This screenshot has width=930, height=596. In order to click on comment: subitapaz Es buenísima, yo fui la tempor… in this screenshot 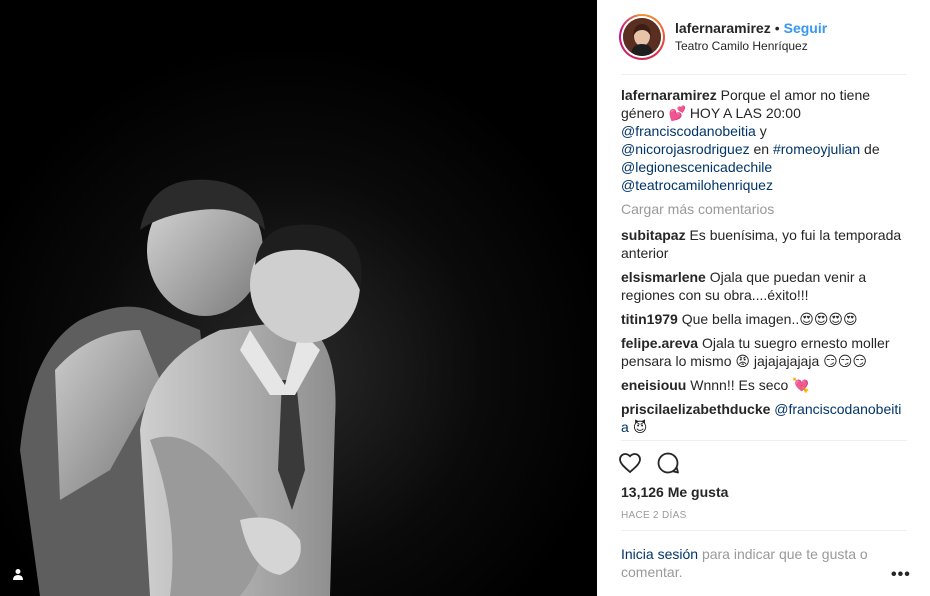, I will do `click(765, 244)`.